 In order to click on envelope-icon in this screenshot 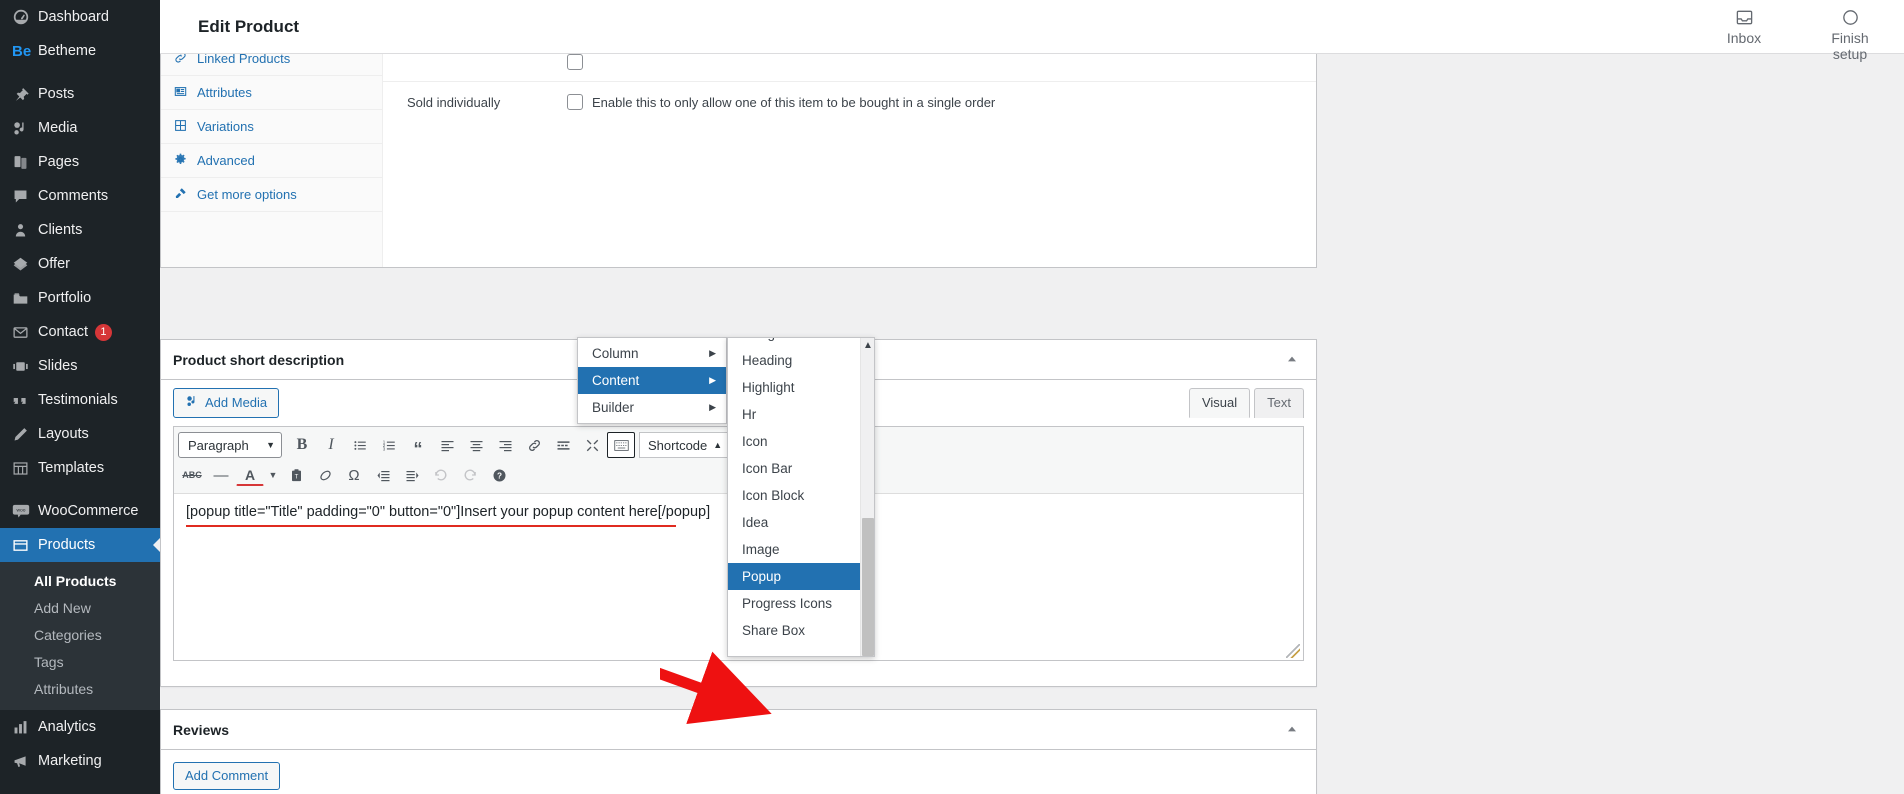, I will do `click(25, 332)`.